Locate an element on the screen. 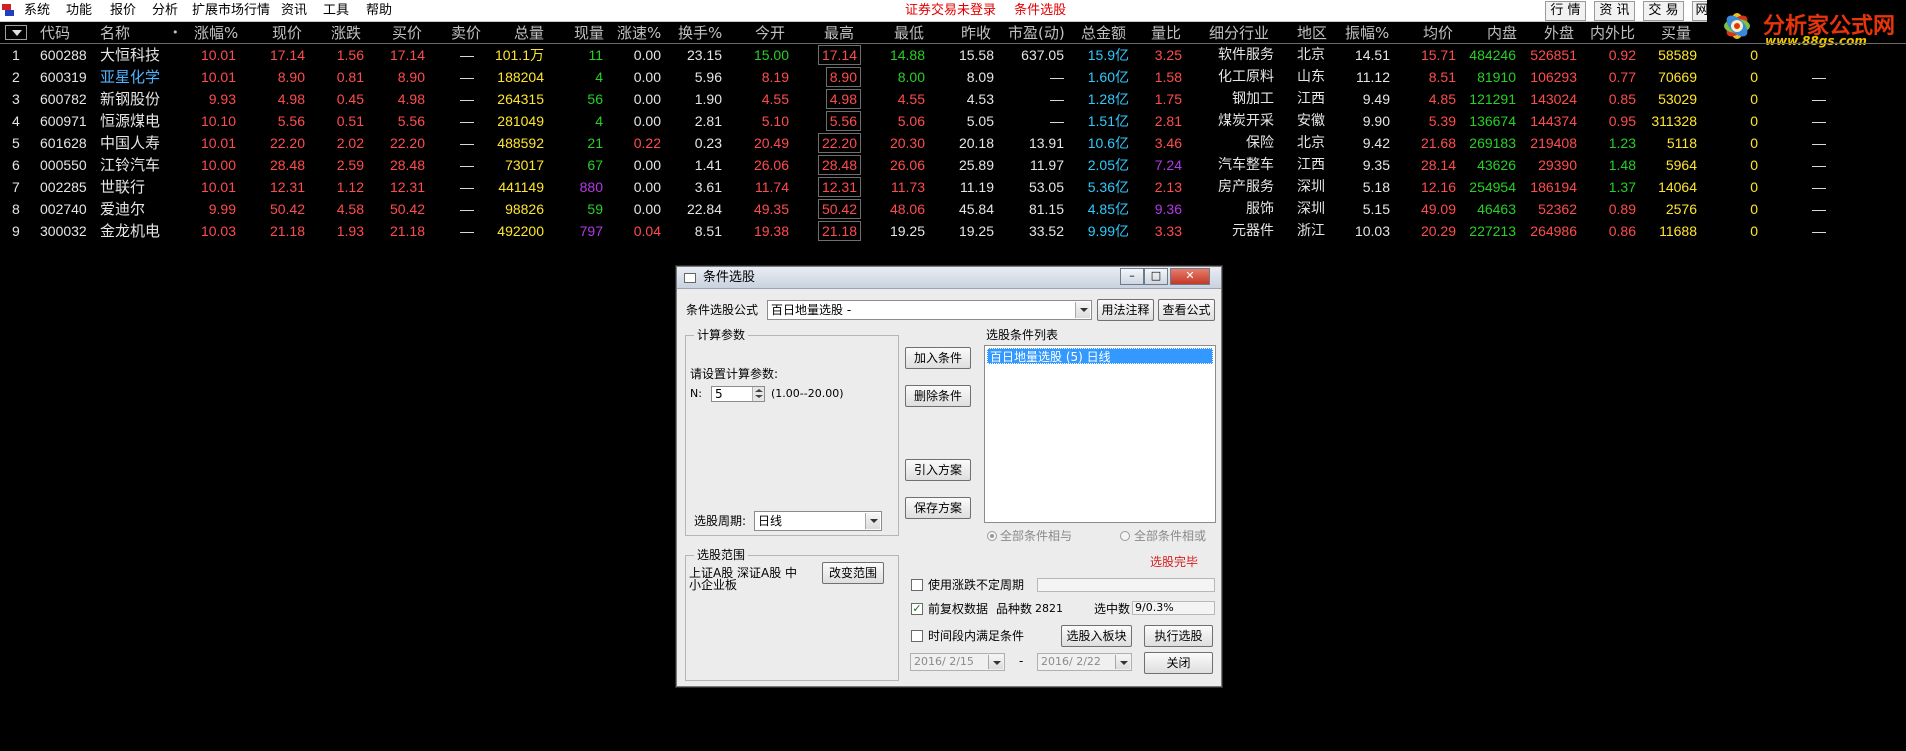 This screenshot has height=751, width=1906. stock-name: 中国人寿 is located at coordinates (130, 143).